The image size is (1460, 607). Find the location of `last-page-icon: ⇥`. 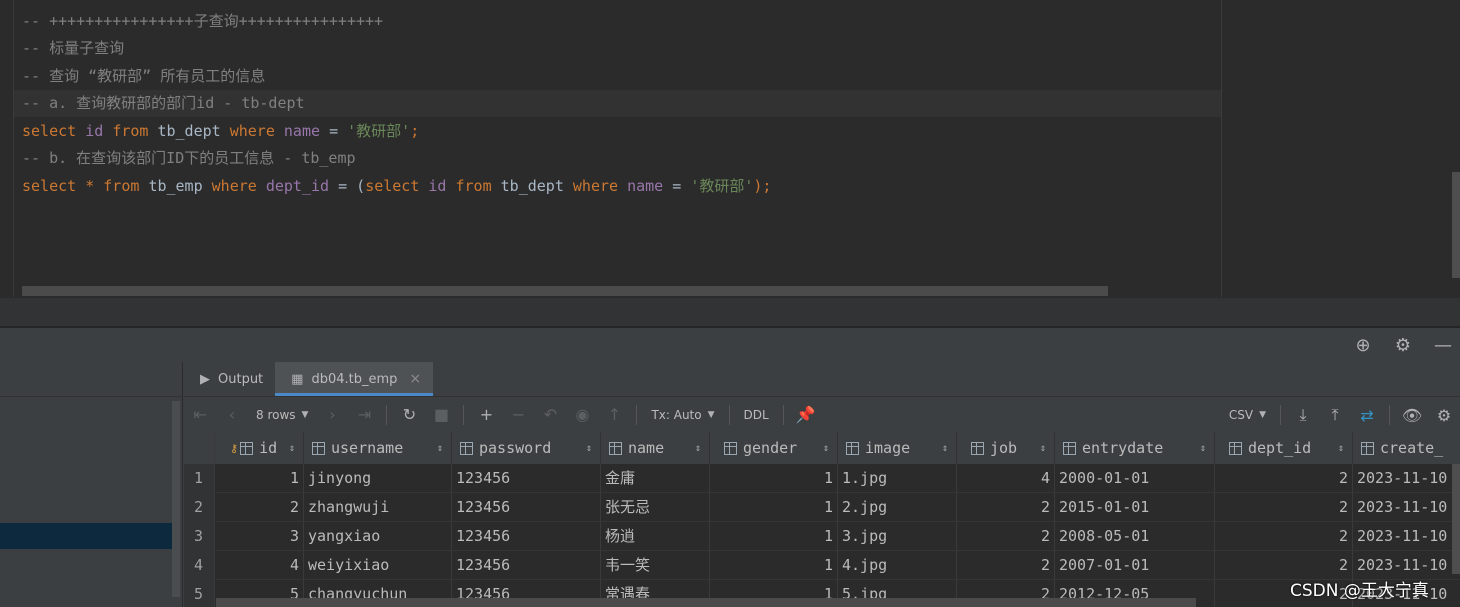

last-page-icon: ⇥ is located at coordinates (364, 414).